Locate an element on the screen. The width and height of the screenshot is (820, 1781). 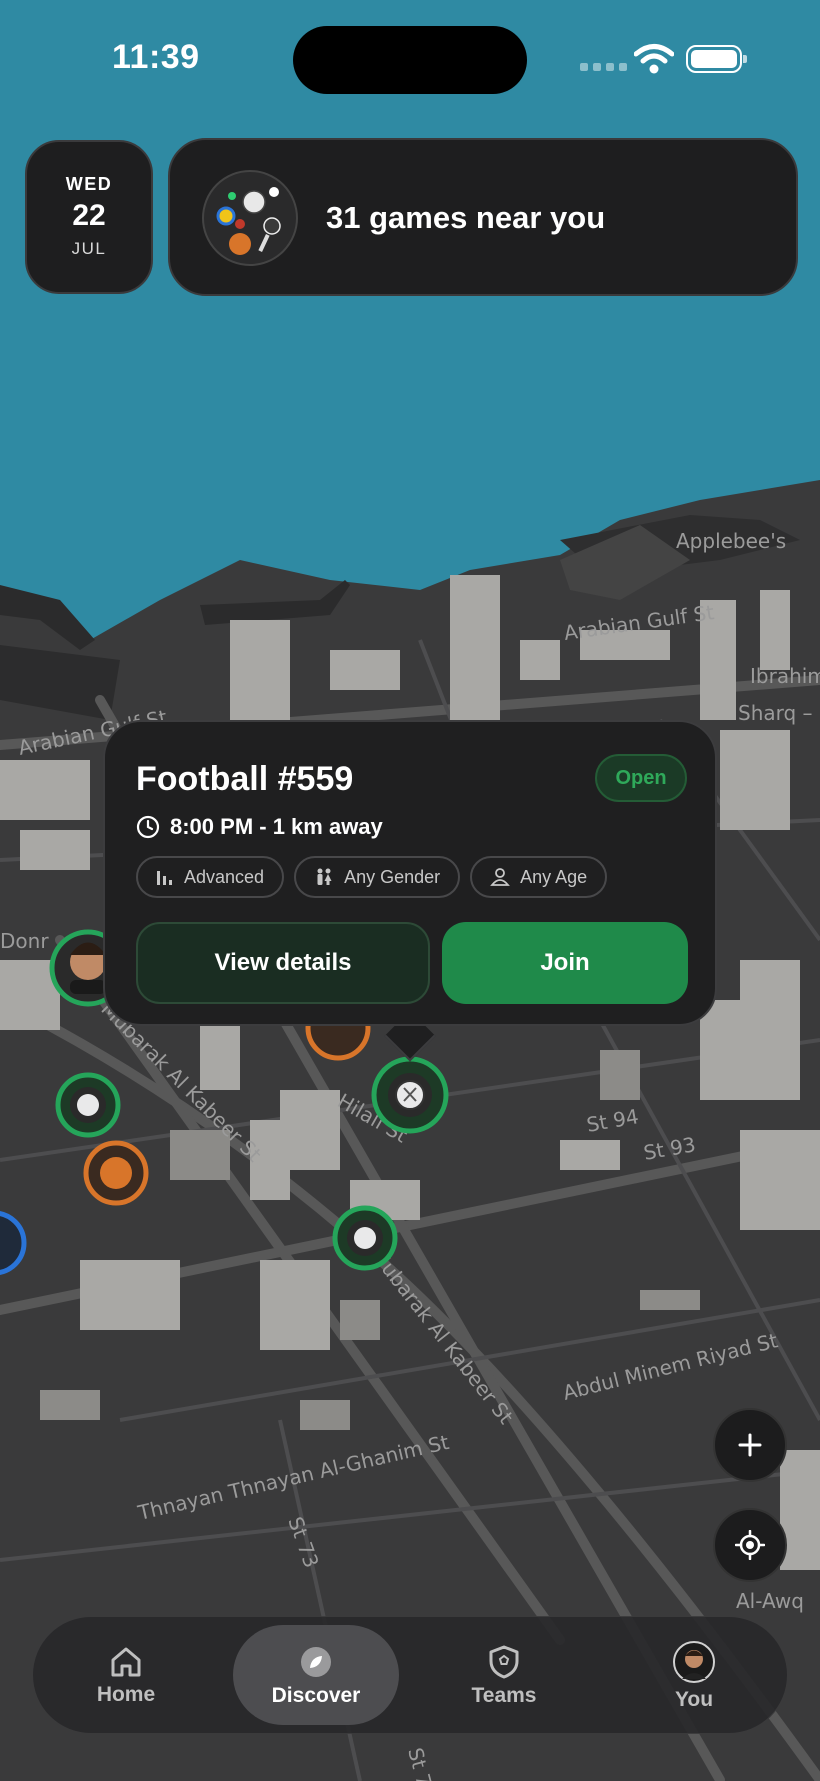
locate-icon is located at coordinates (750, 1545).